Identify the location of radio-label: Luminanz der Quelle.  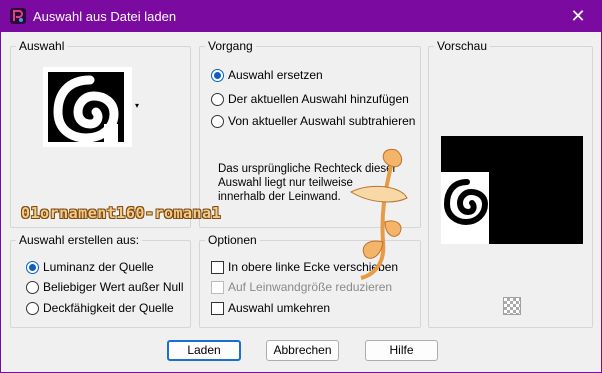
(98, 267).